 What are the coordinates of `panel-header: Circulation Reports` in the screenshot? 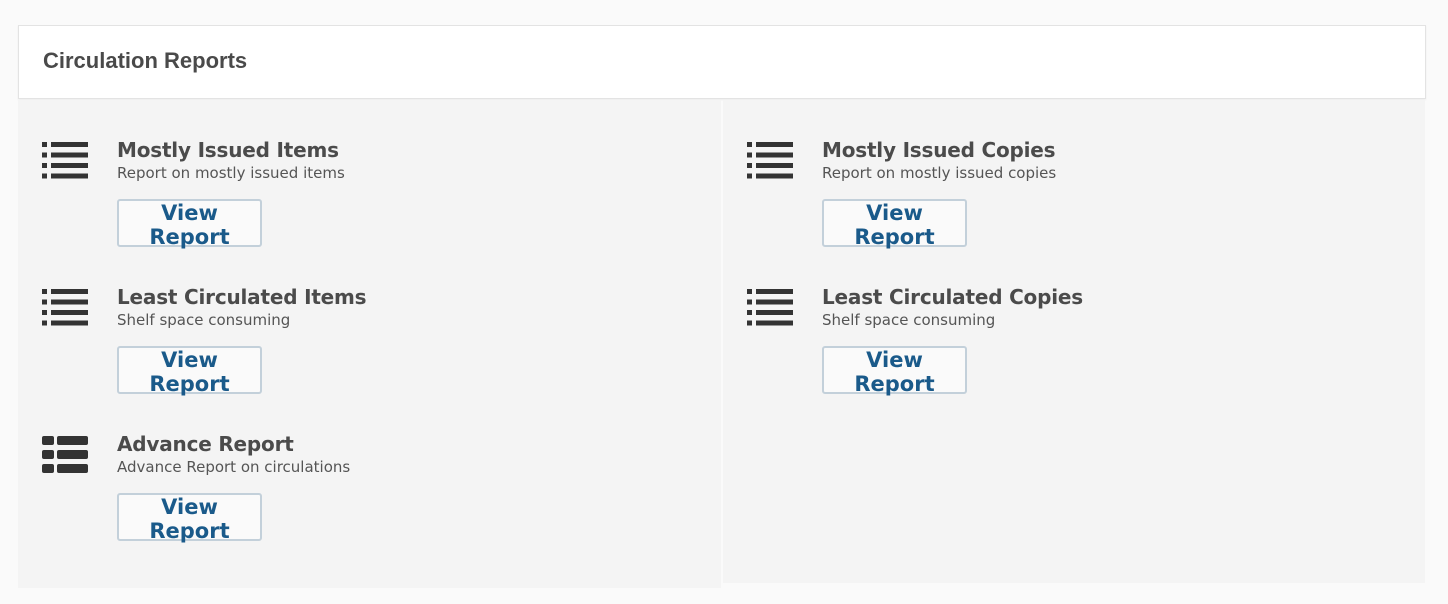 It's located at (722, 62).